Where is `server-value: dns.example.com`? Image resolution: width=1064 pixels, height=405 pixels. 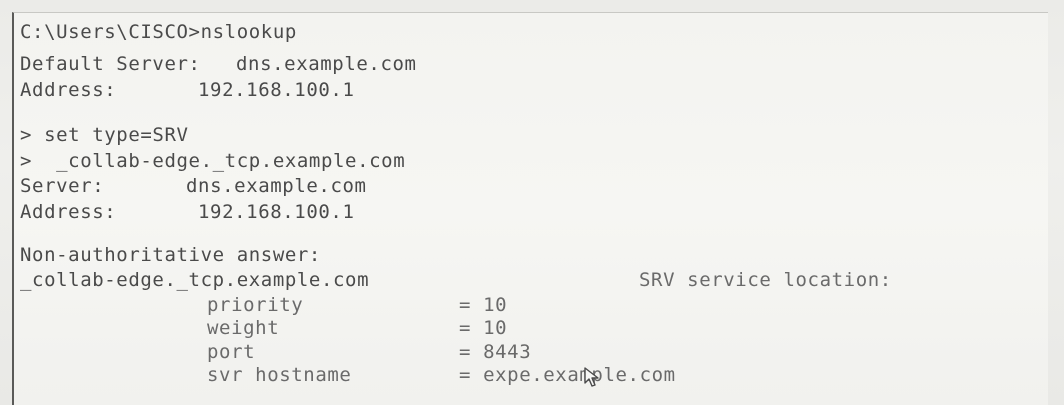
server-value: dns.example.com is located at coordinates (276, 186).